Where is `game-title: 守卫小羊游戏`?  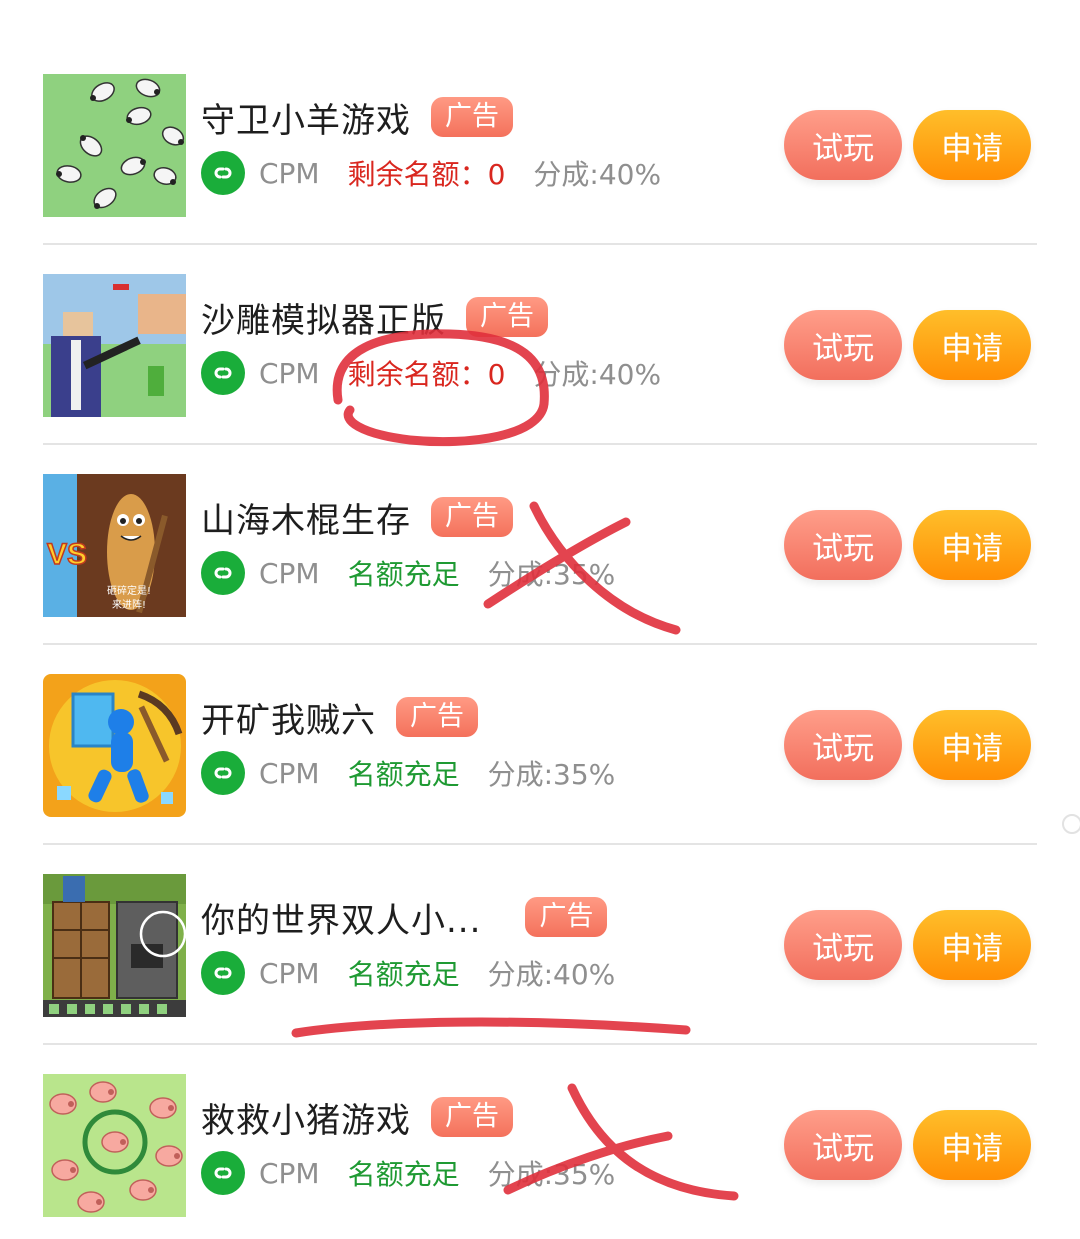
game-title: 守卫小羊游戏 is located at coordinates (306, 120).